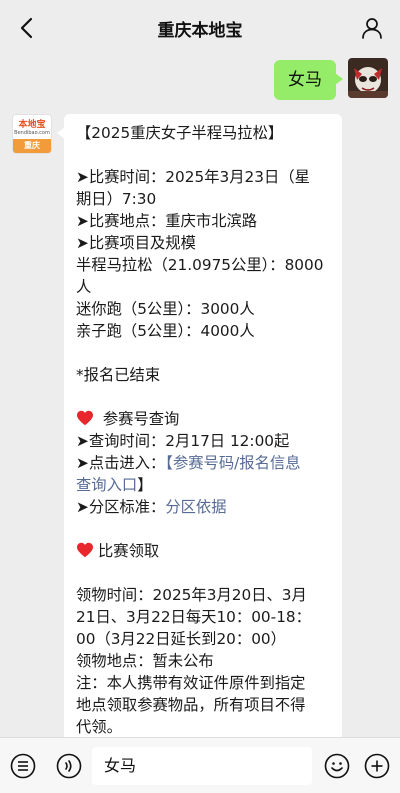  I want to click on message-line: ➤查询时间：2月17日 12:00起, so click(203, 441).